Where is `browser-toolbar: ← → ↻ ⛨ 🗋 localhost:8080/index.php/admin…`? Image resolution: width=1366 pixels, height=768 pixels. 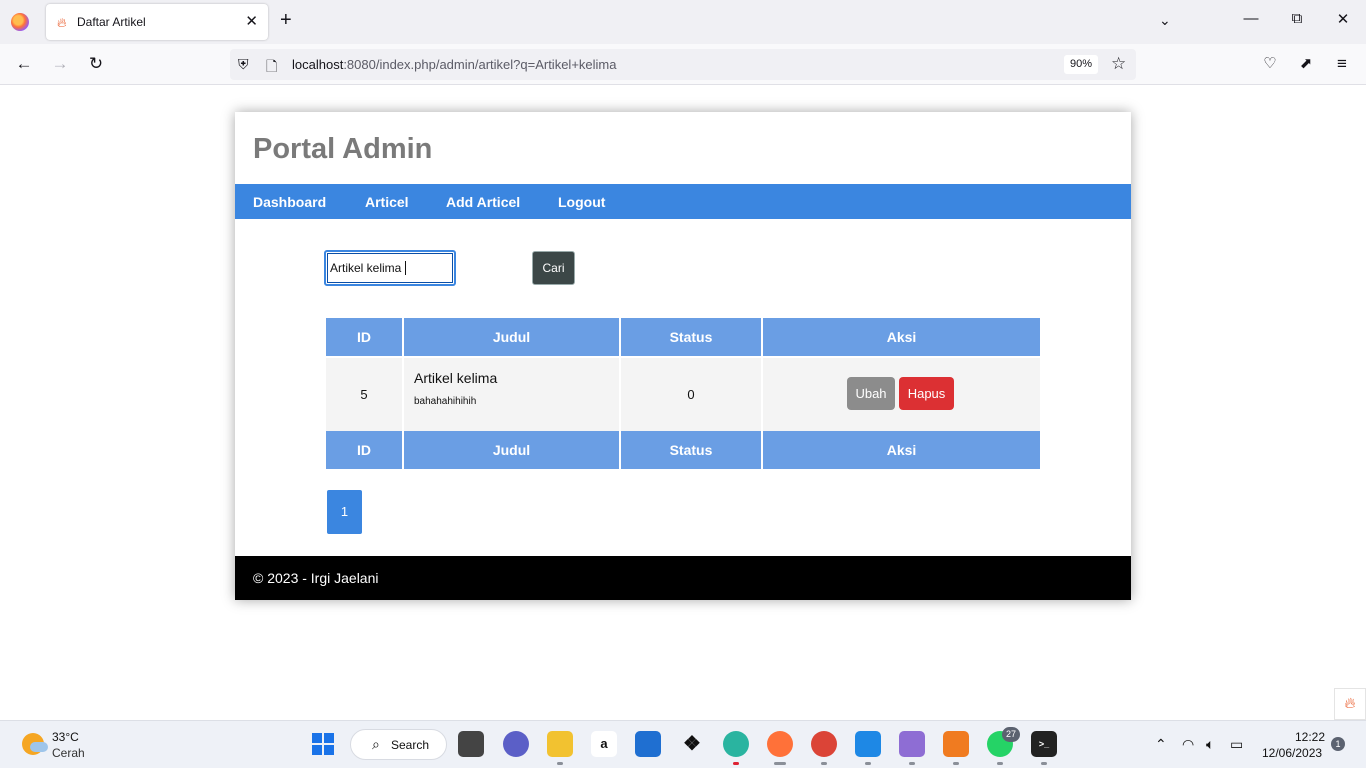 browser-toolbar: ← → ↻ ⛨ 🗋 localhost:8080/index.php/admin… is located at coordinates (683, 64).